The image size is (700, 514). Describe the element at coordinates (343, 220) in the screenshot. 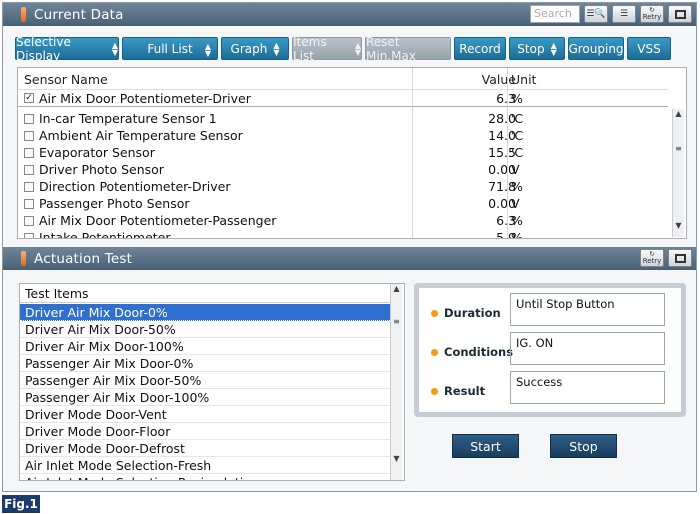

I see `table-row: Air Mix Door Potentiometer-Passenger6.3%` at that location.